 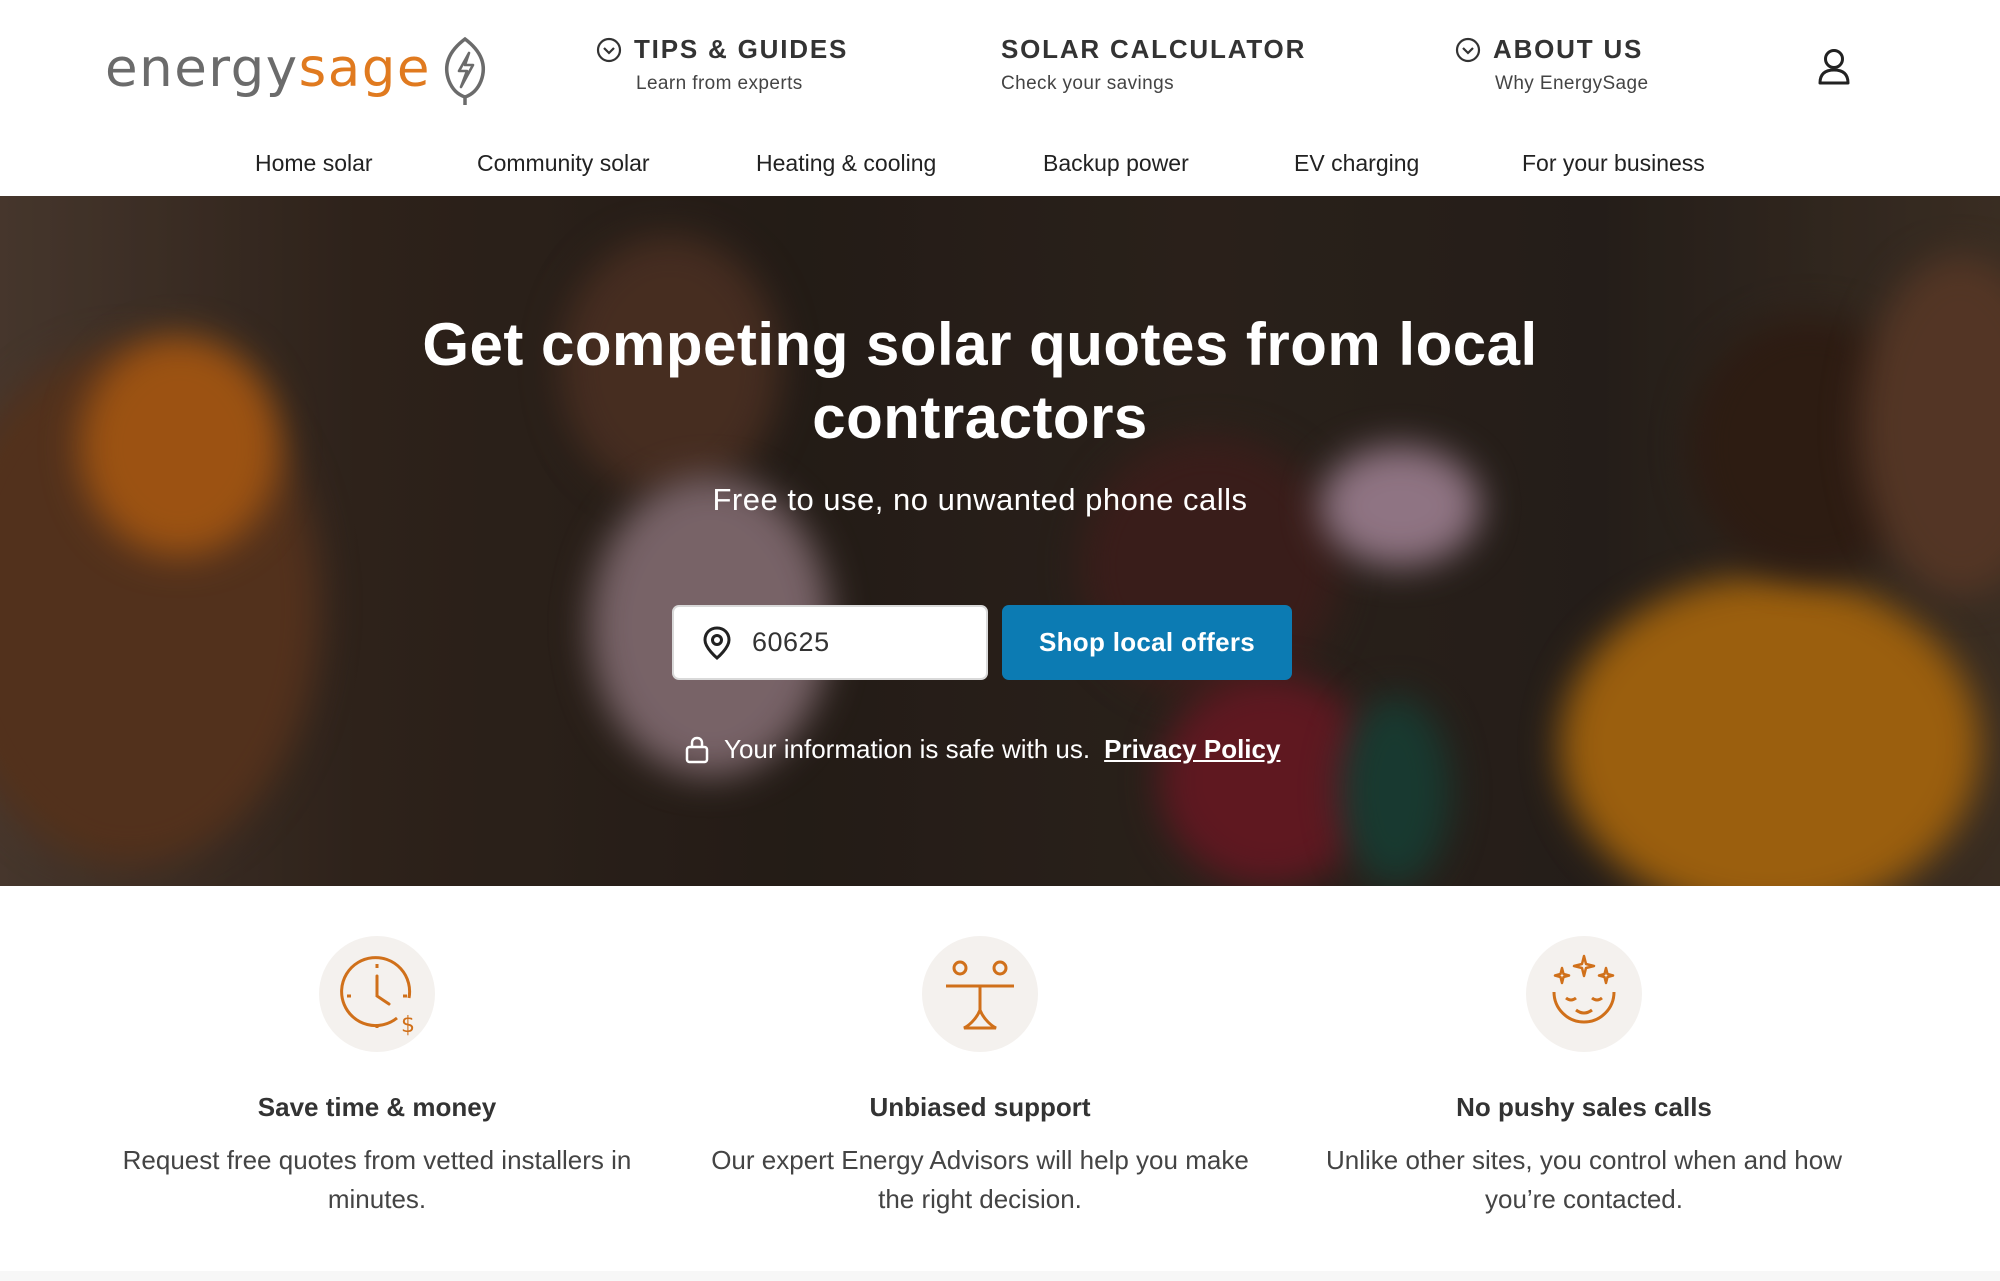 I want to click on subnav-for-your-business: For your business, so click(x=1613, y=163).